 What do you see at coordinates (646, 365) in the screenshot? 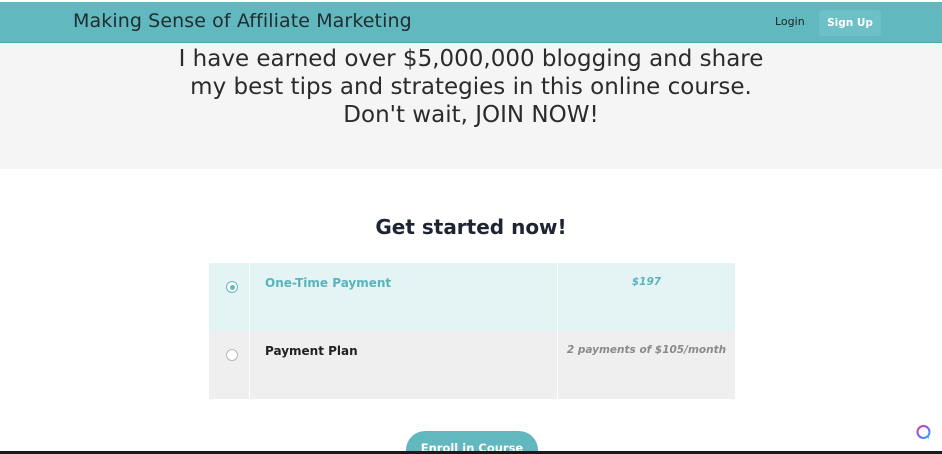
I see `plan-price-cell: 2 payments of $105/month` at bounding box center [646, 365].